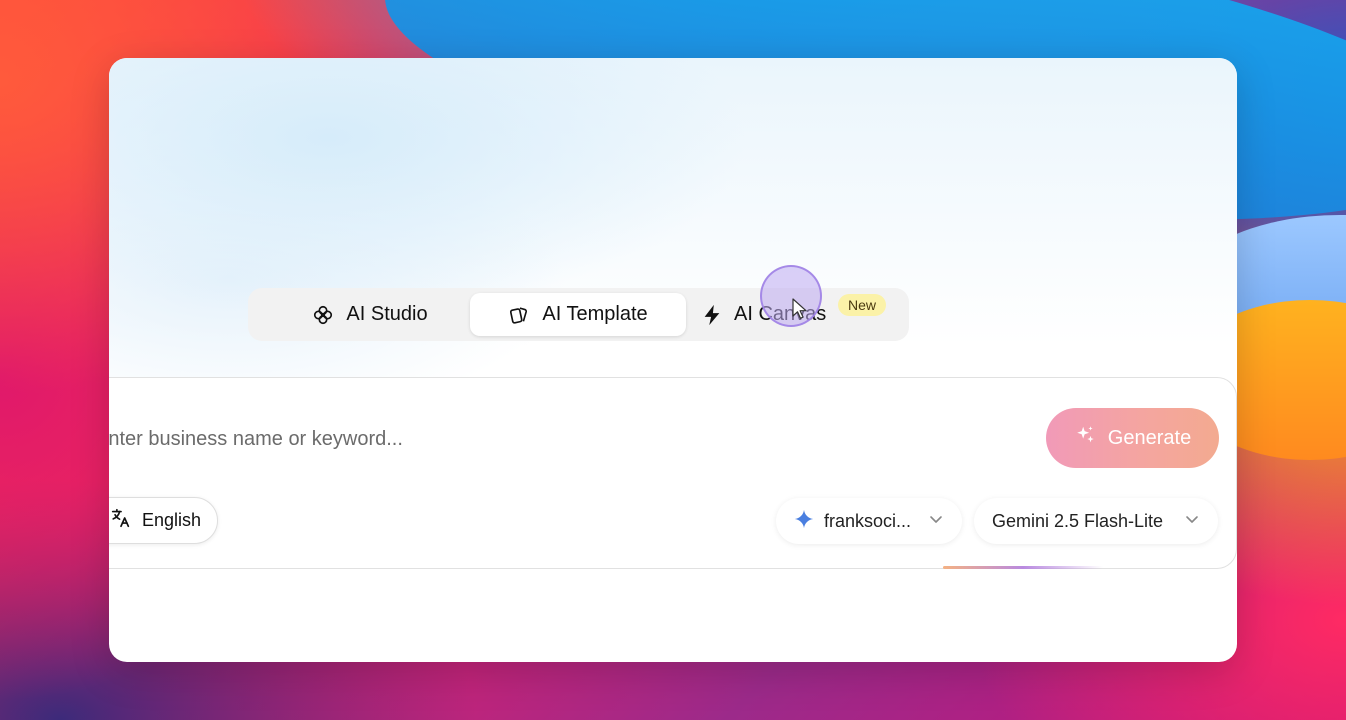 The width and height of the screenshot is (1346, 720). What do you see at coordinates (780, 314) in the screenshot?
I see `tab-label: AI Canvas` at bounding box center [780, 314].